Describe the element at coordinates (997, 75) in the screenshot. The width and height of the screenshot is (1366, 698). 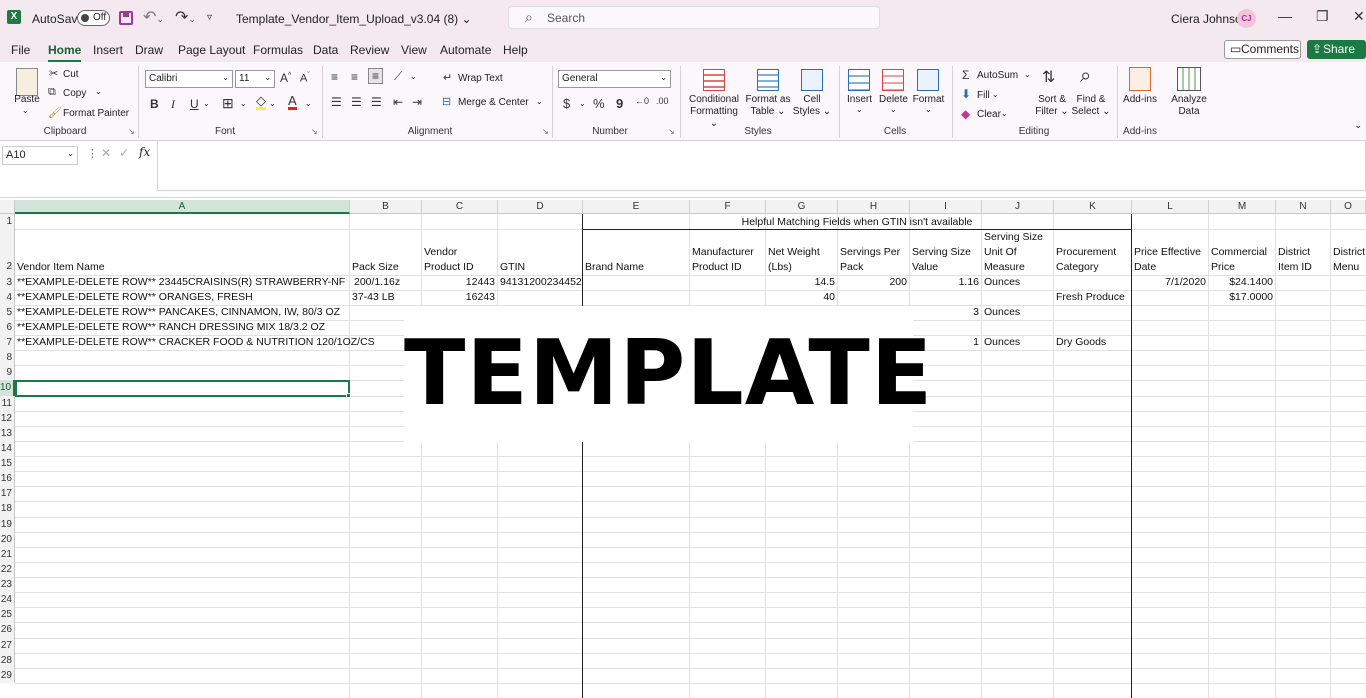
I see `autosum-button: AutoSum` at that location.